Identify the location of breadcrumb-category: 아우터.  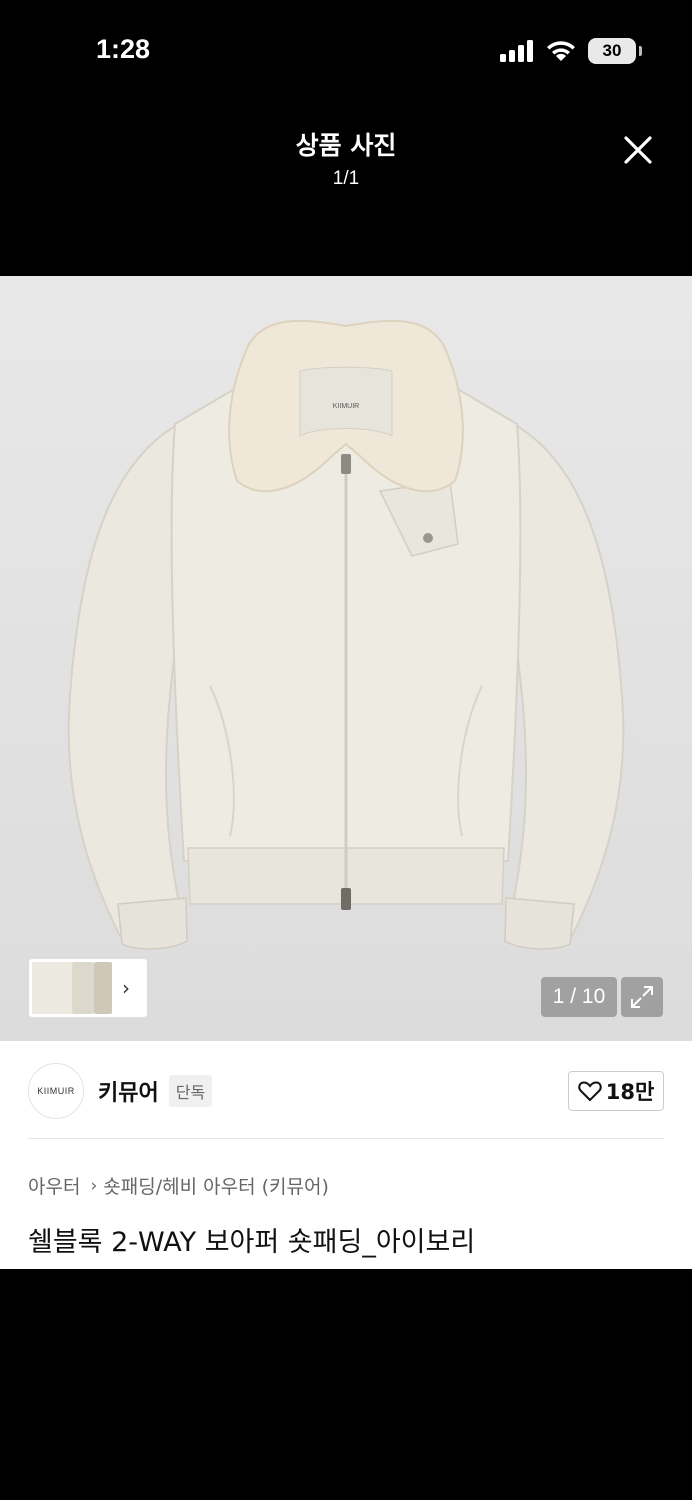
(54, 1185).